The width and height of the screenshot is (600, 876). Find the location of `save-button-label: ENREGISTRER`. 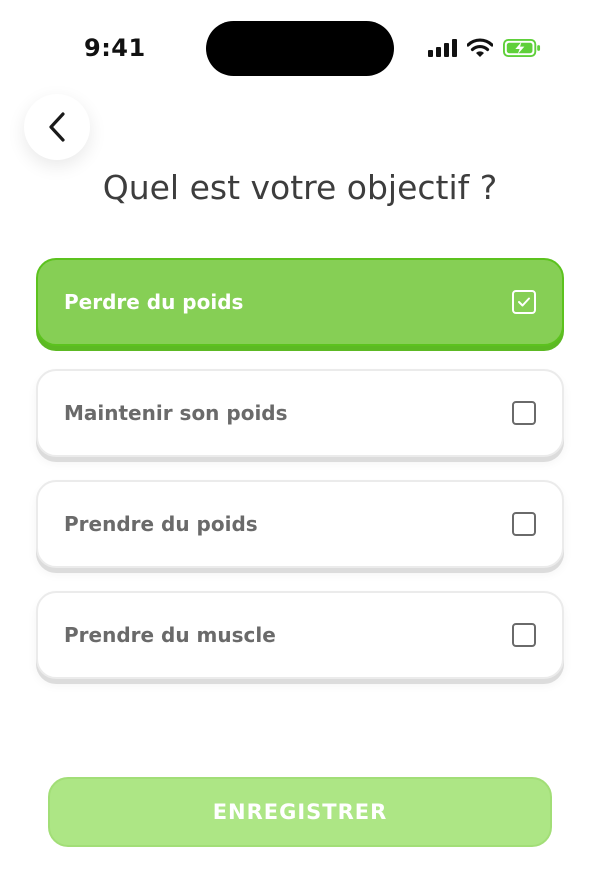

save-button-label: ENREGISTRER is located at coordinates (300, 812).